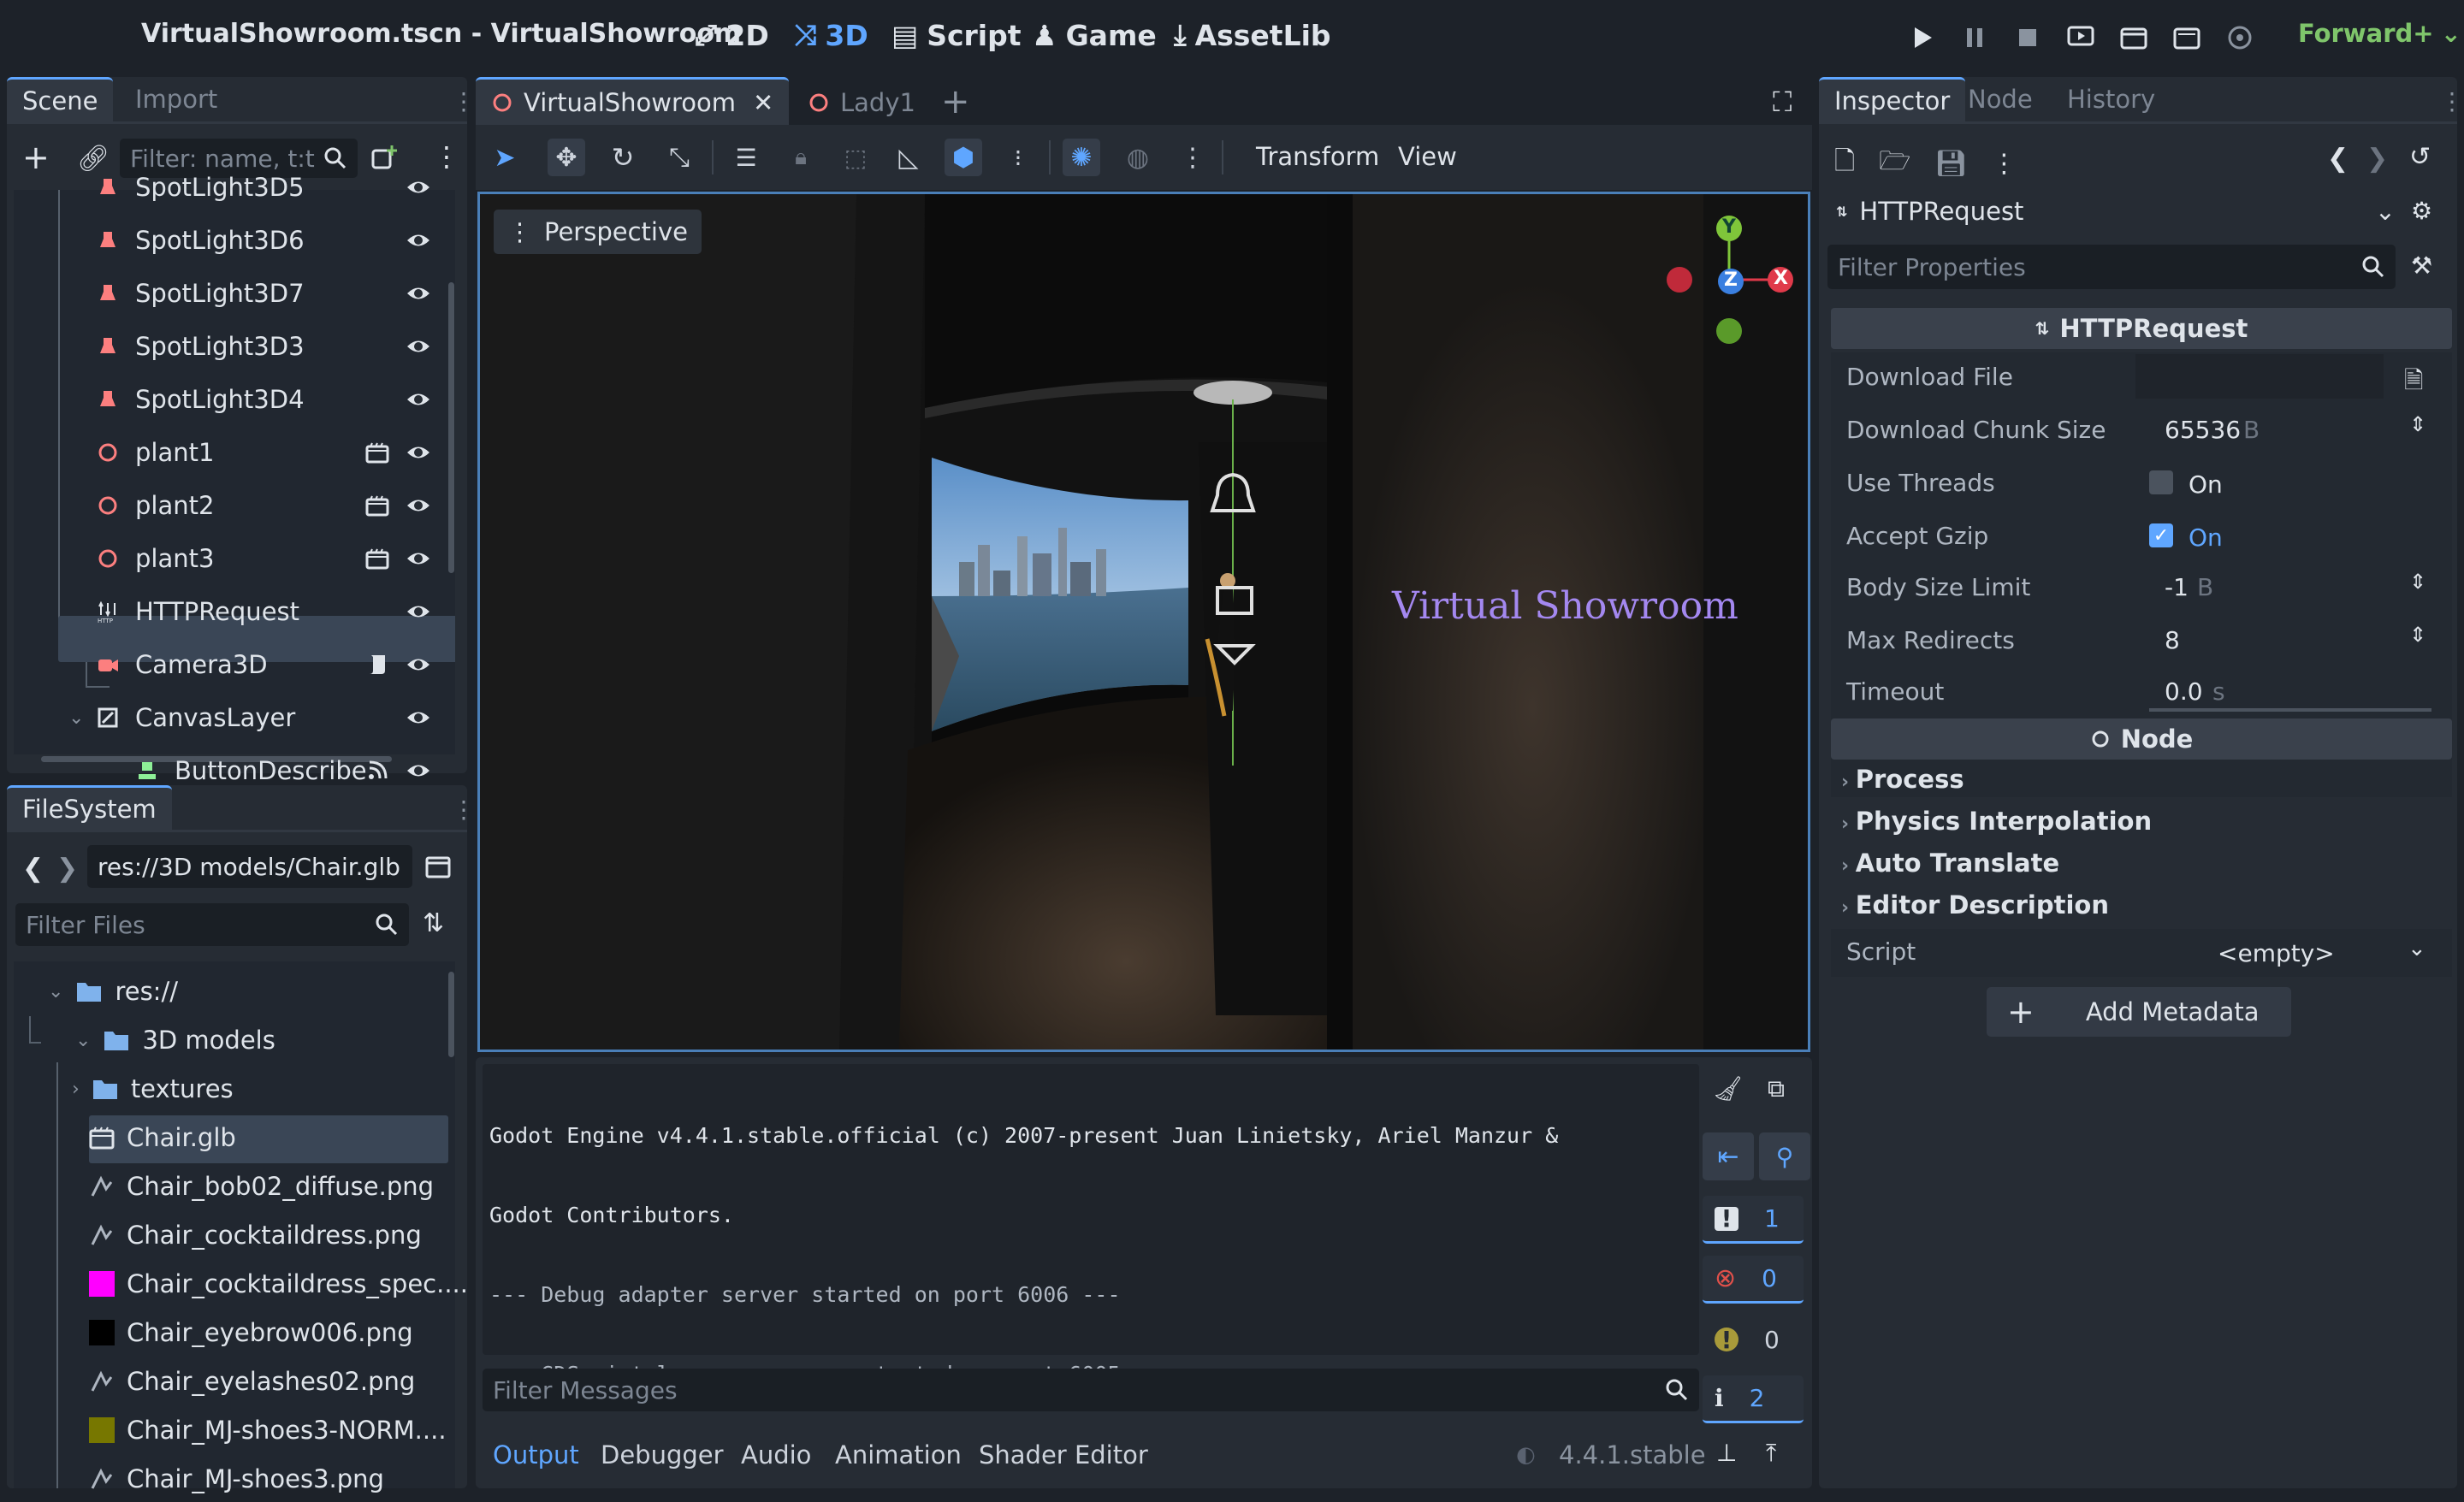 The width and height of the screenshot is (2464, 1502). I want to click on ruler-icon: ◺, so click(908, 157).